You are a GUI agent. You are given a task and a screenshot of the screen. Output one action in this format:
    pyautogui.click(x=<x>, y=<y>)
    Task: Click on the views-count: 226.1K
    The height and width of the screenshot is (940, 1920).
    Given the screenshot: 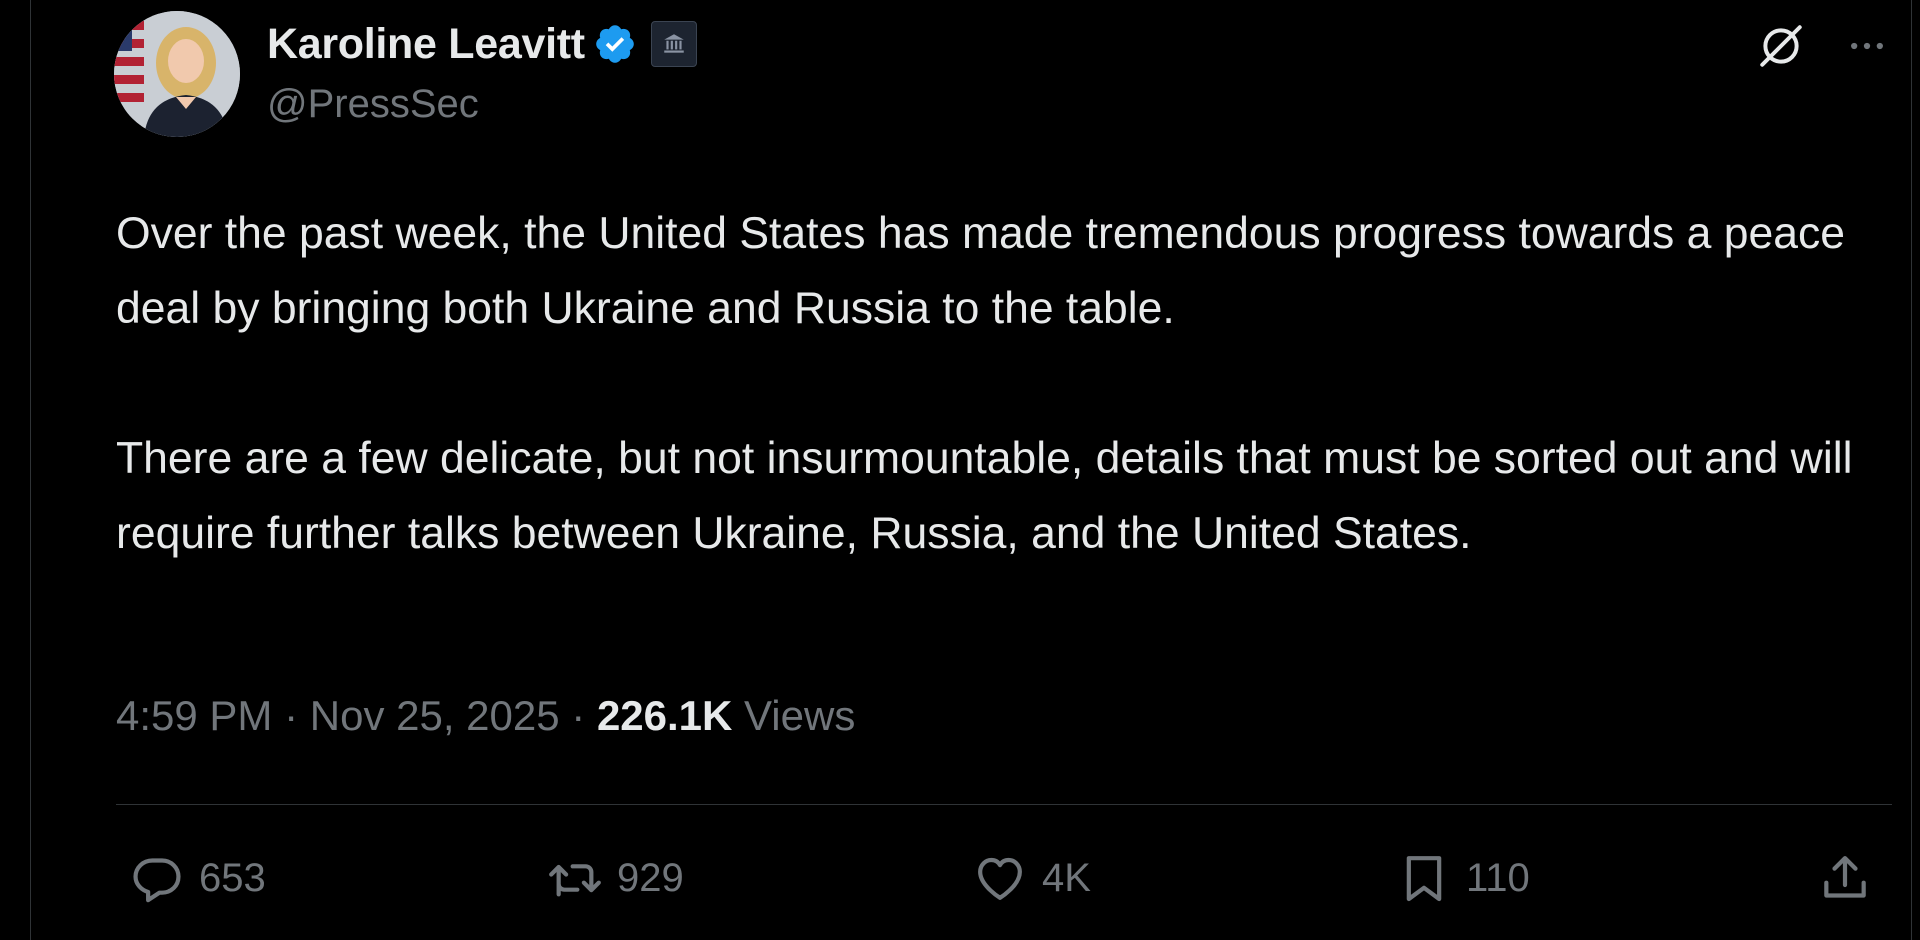 What is the action you would take?
    pyautogui.click(x=664, y=715)
    